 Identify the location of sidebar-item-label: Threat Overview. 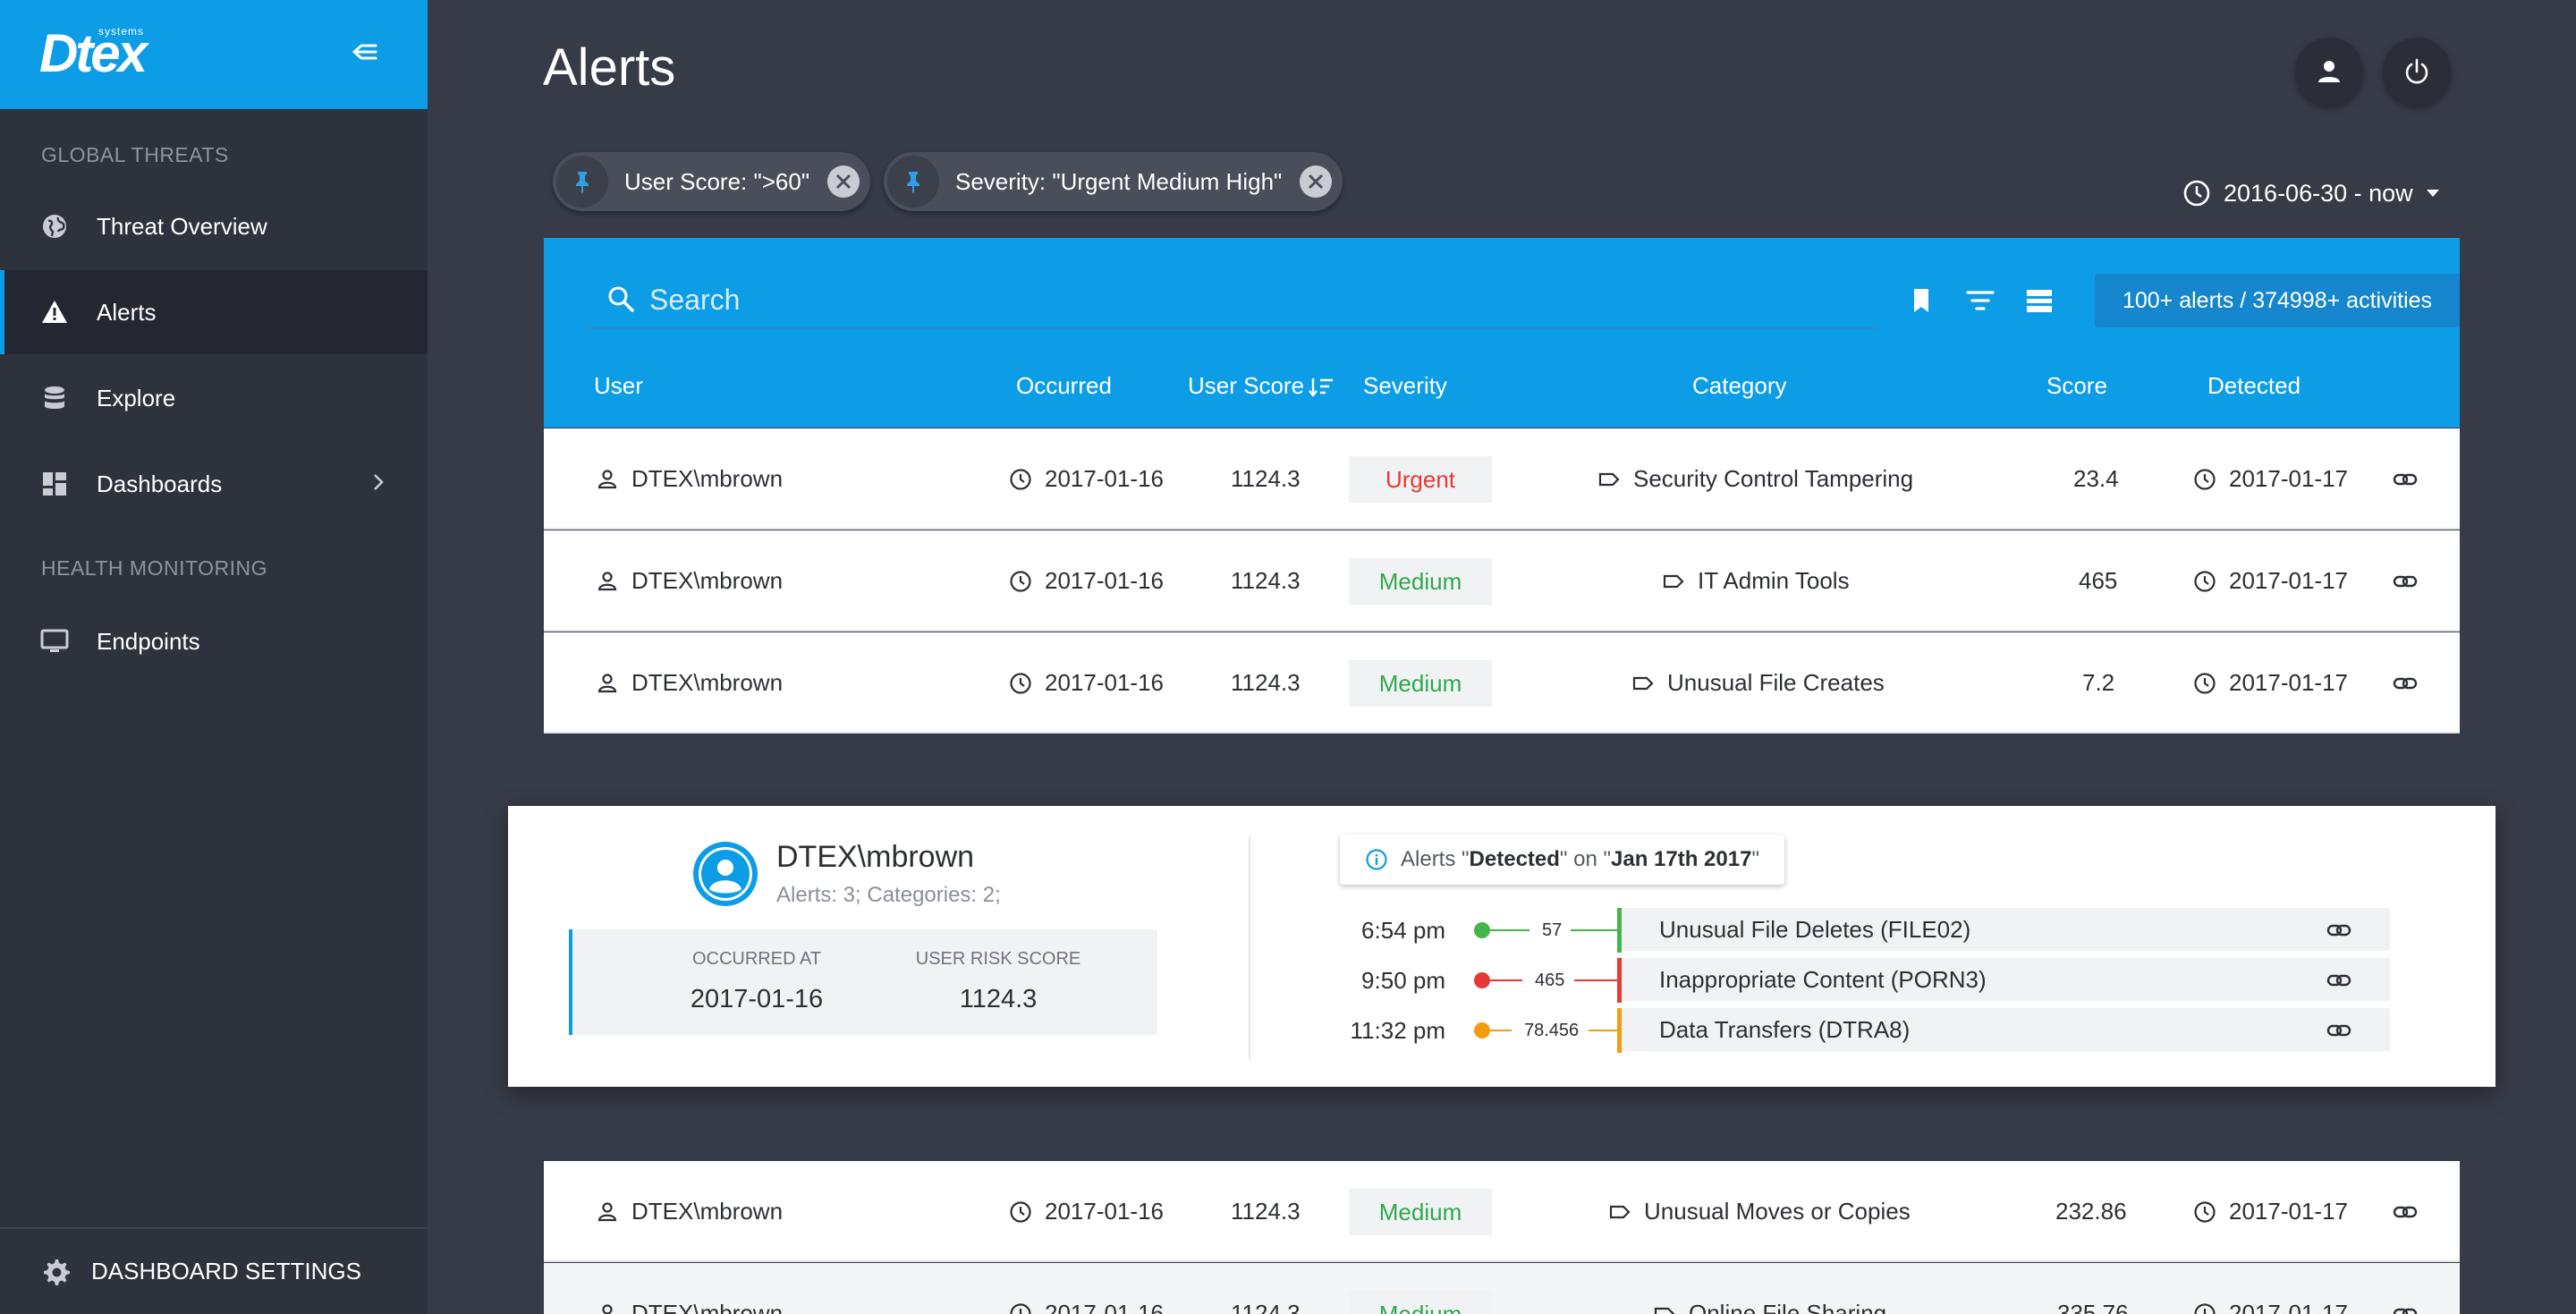
(182, 226).